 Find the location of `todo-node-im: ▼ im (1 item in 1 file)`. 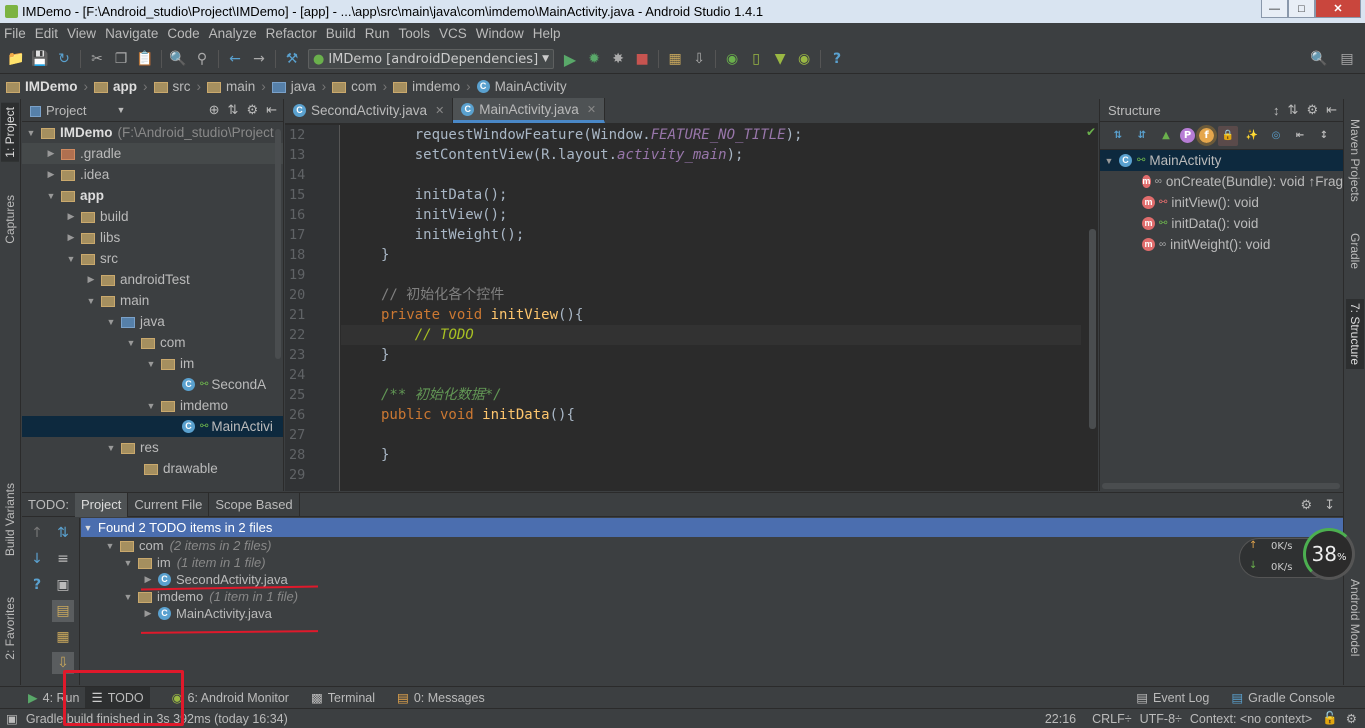

todo-node-im: ▼ im (1 item in 1 file) is located at coordinates (712, 562).